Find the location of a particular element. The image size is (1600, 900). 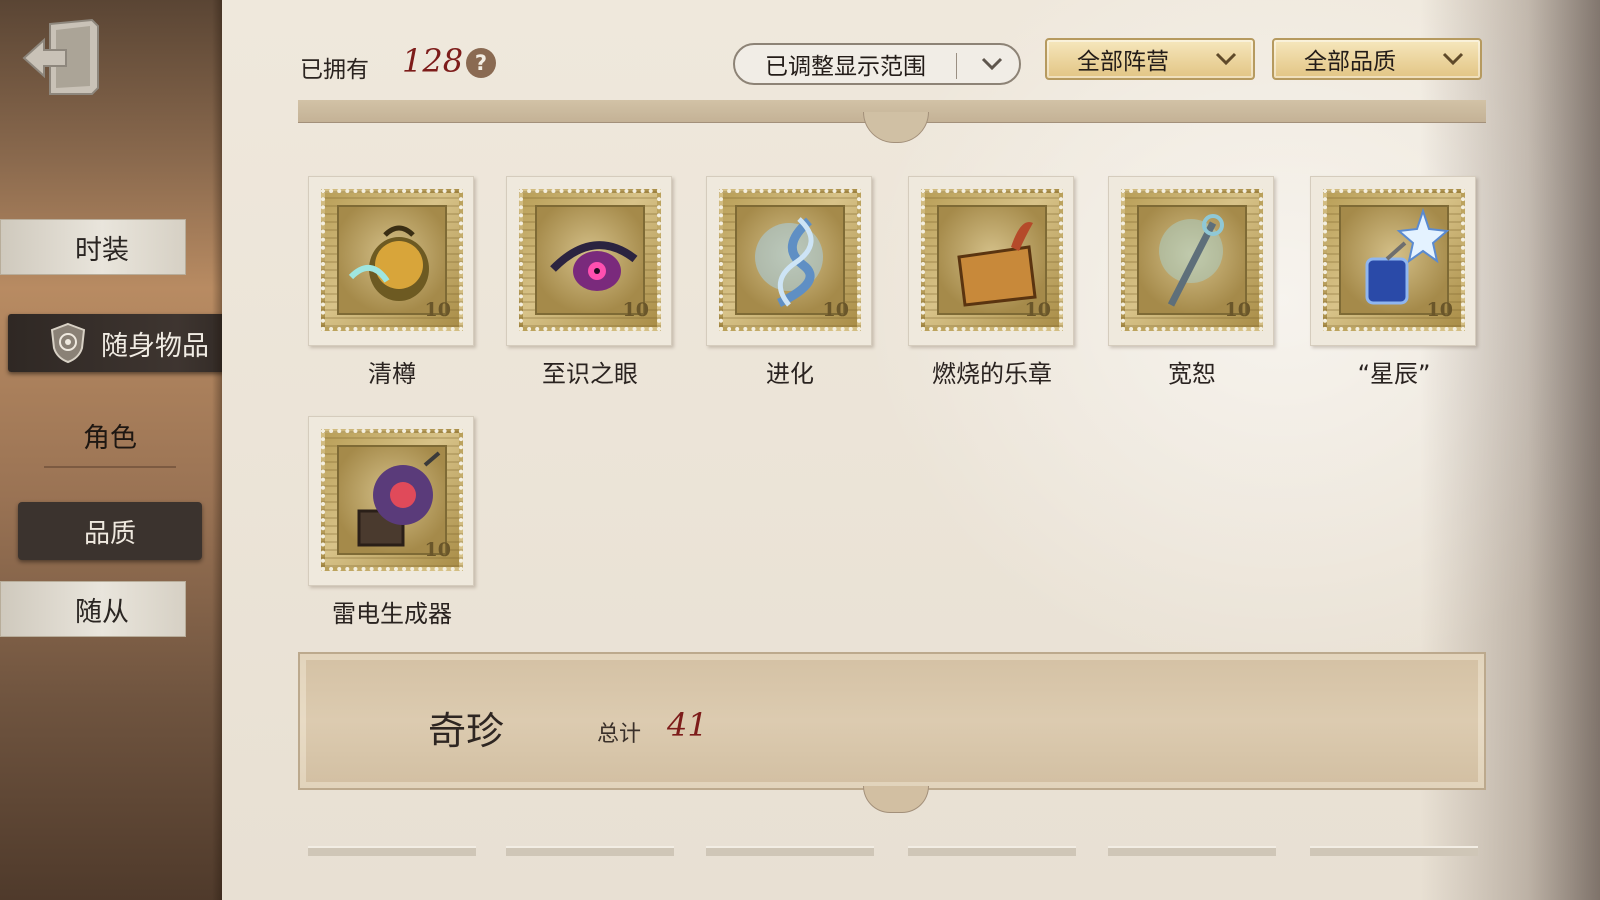

sidebar-item-follower: 随从 is located at coordinates (93, 609).